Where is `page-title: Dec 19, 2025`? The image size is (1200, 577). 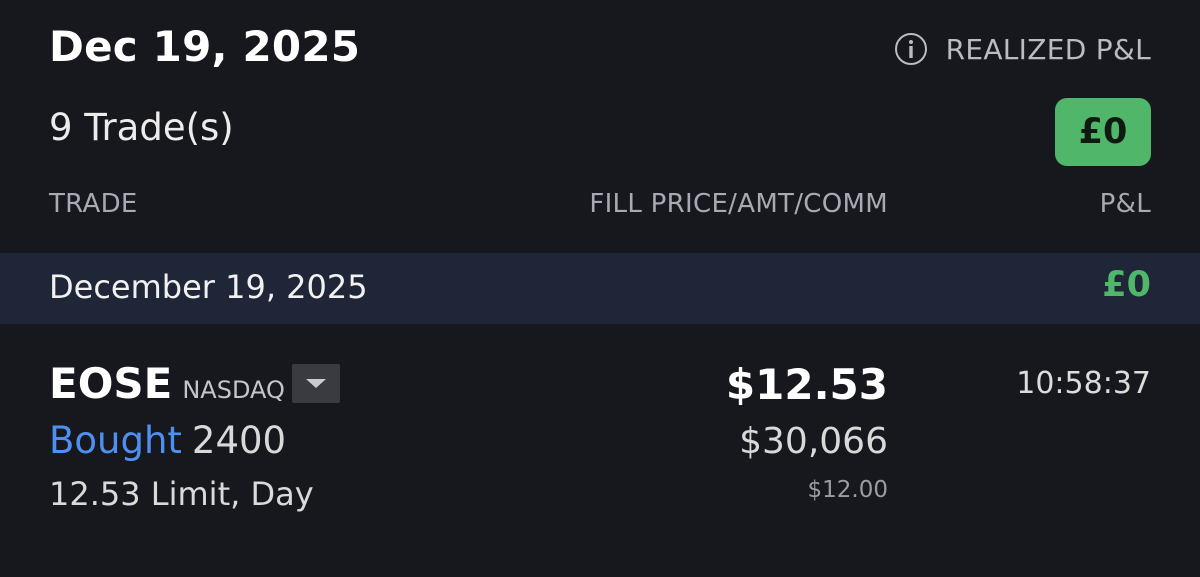 page-title: Dec 19, 2025 is located at coordinates (205, 46).